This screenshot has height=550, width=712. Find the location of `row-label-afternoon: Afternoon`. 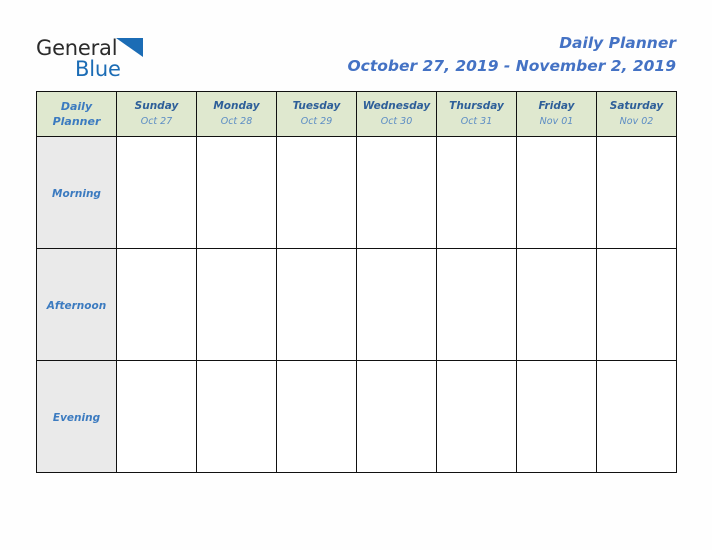

row-label-afternoon: Afternoon is located at coordinates (76, 304).